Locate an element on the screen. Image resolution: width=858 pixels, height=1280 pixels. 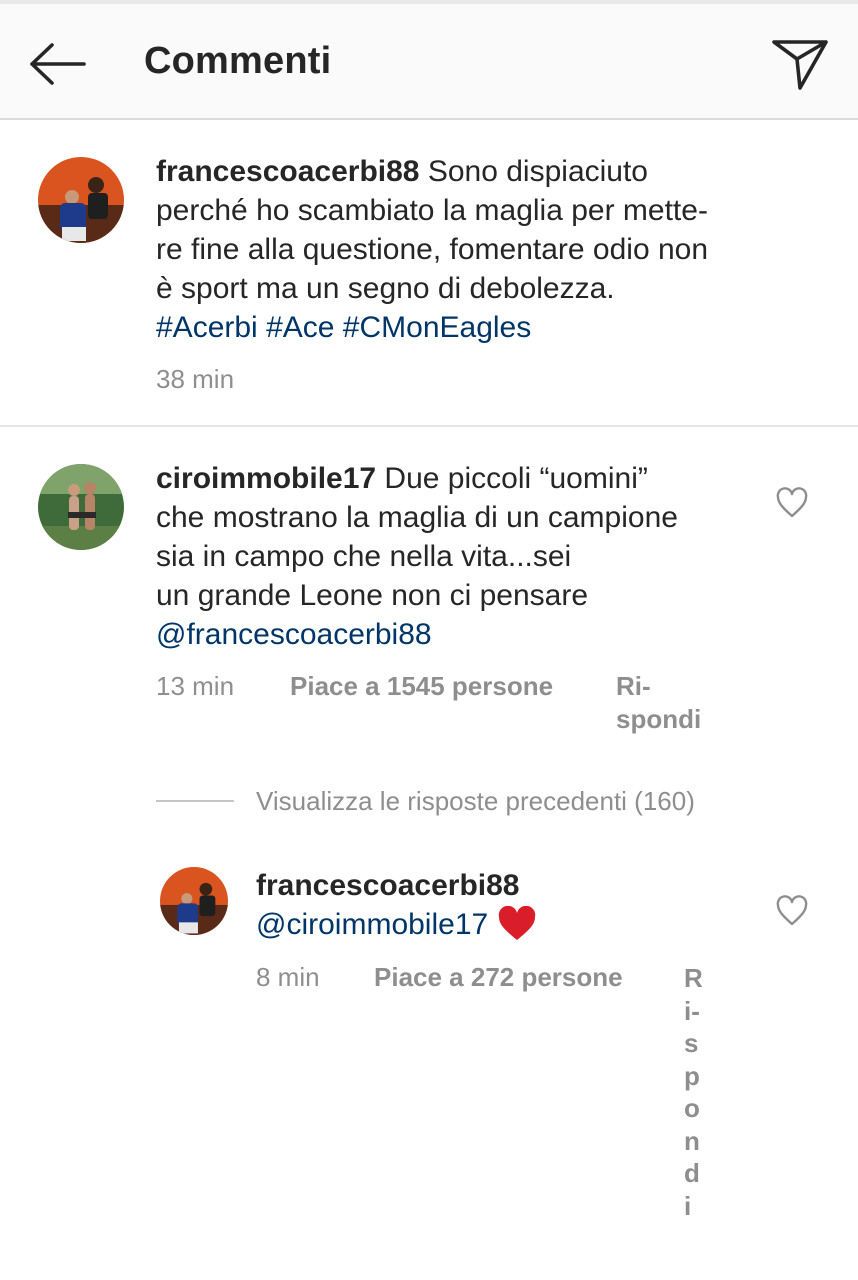
reply-button: Ri- spondi is located at coordinates (658, 703).